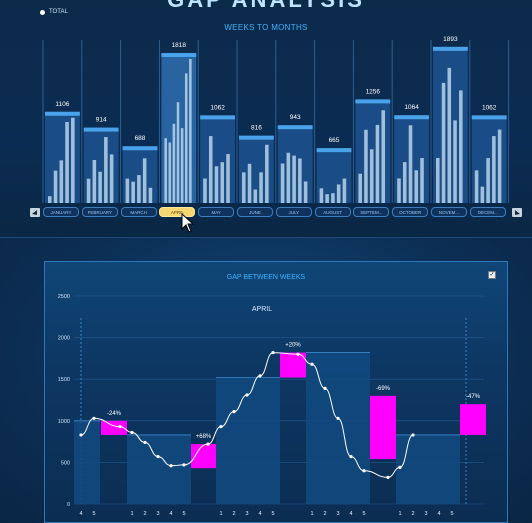 The height and width of the screenshot is (523, 532). Describe the element at coordinates (473, 397) in the screenshot. I see `gap-percent-label: -47%` at that location.